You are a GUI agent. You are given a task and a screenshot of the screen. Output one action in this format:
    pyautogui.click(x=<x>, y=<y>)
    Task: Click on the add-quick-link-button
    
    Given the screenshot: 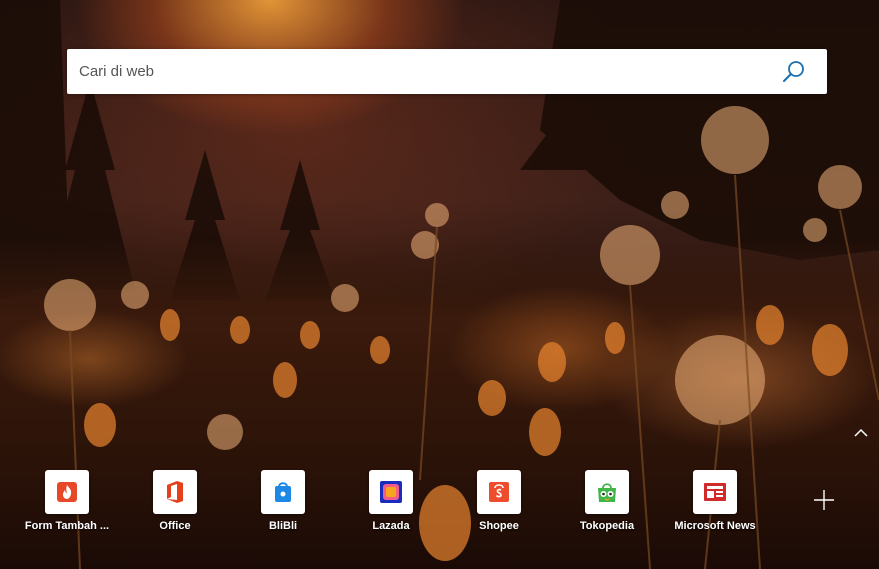 What is the action you would take?
    pyautogui.click(x=824, y=500)
    